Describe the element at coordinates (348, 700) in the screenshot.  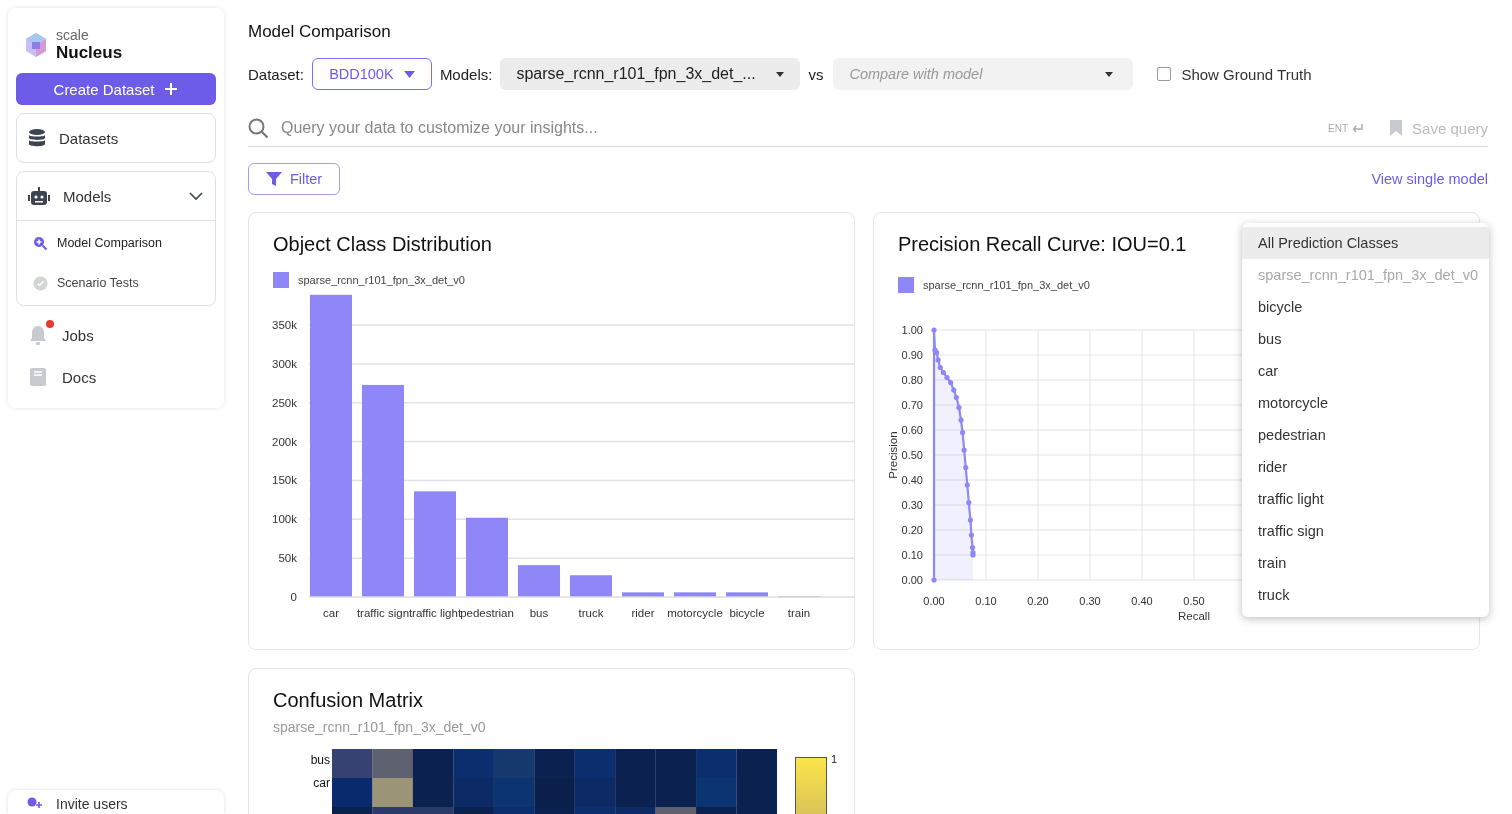
I see `chart-title: Confusion Matrix` at that location.